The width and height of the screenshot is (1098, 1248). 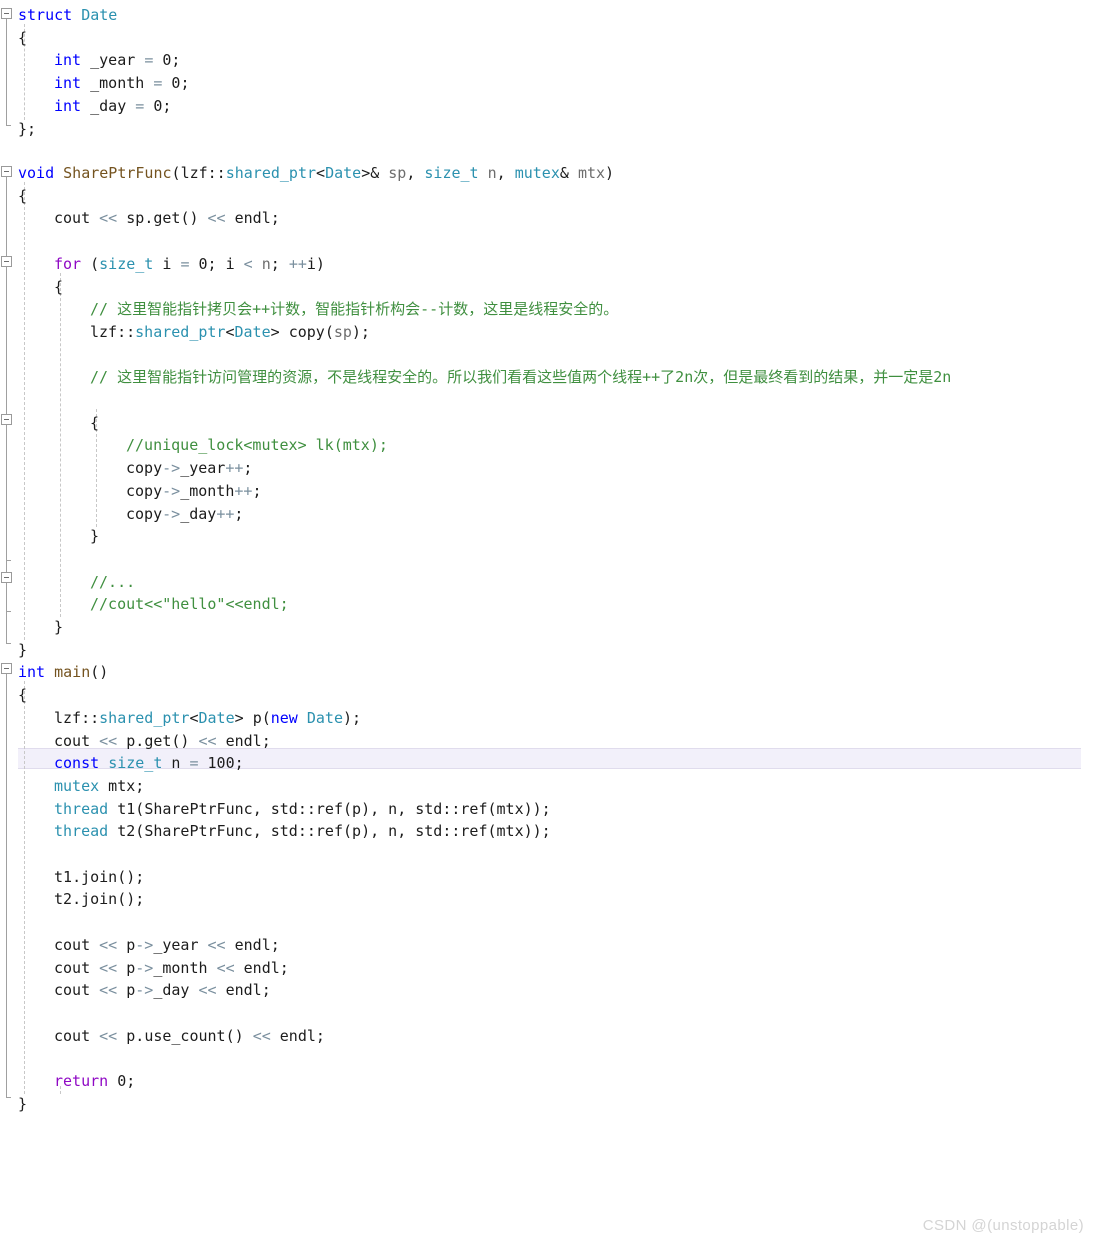 What do you see at coordinates (77, 218) in the screenshot?
I see `code-token: cout` at bounding box center [77, 218].